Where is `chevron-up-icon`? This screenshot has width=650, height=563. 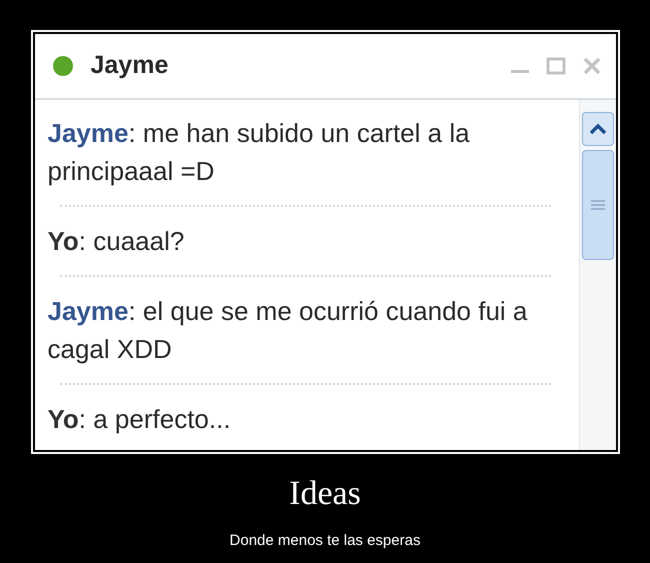 chevron-up-icon is located at coordinates (597, 129).